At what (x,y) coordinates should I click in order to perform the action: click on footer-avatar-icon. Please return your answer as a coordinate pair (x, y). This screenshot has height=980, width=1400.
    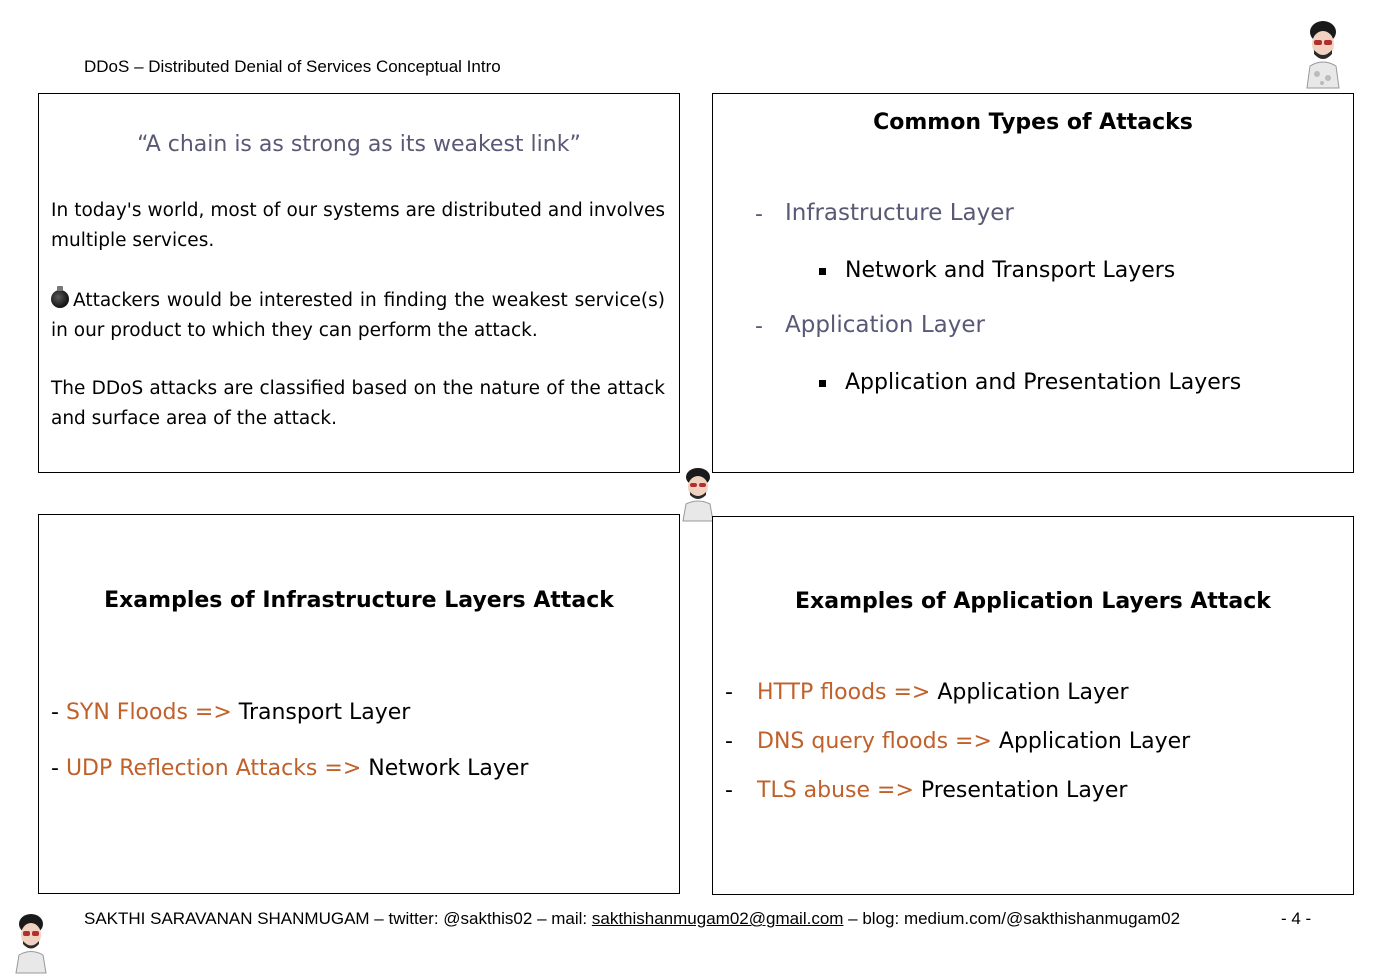
    Looking at the image, I should click on (31, 944).